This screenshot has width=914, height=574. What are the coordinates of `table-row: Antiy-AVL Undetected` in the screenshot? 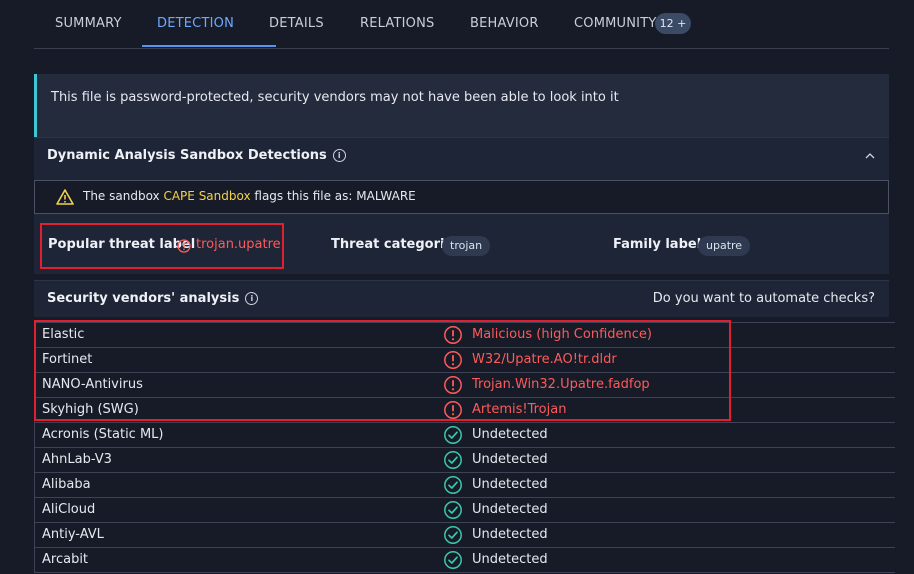 It's located at (464, 535).